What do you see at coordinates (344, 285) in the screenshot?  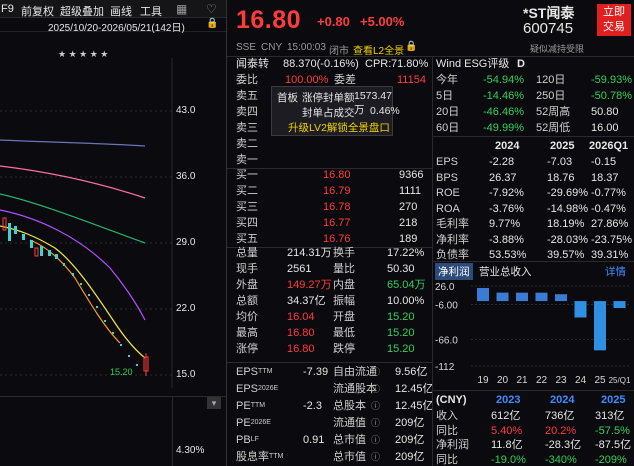 I see `stat-label: 内盘` at bounding box center [344, 285].